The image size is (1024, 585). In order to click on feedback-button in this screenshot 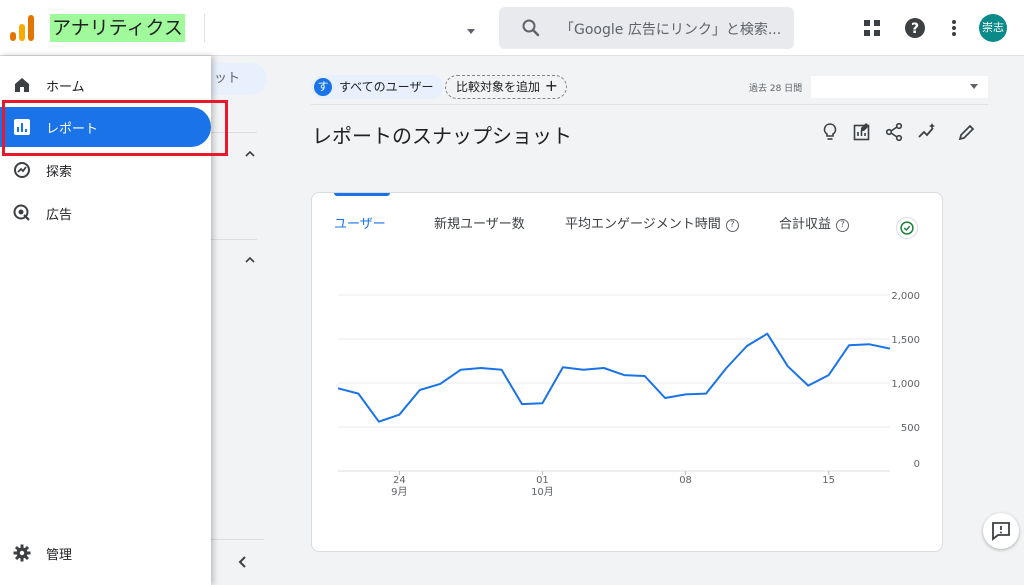, I will do `click(1001, 531)`.